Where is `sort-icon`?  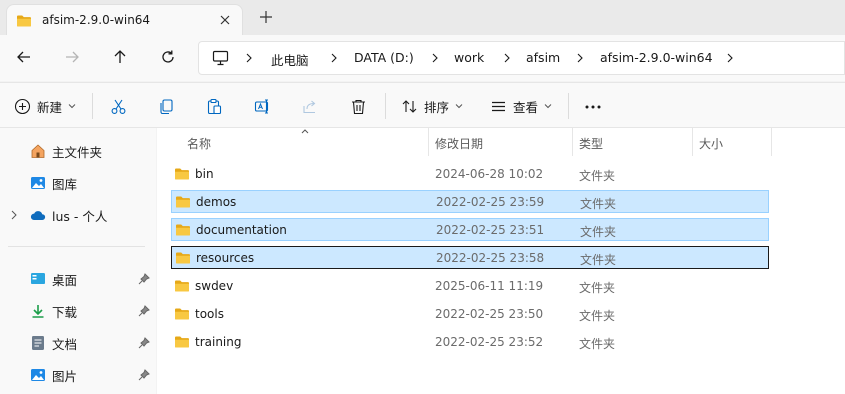
sort-icon is located at coordinates (409, 106).